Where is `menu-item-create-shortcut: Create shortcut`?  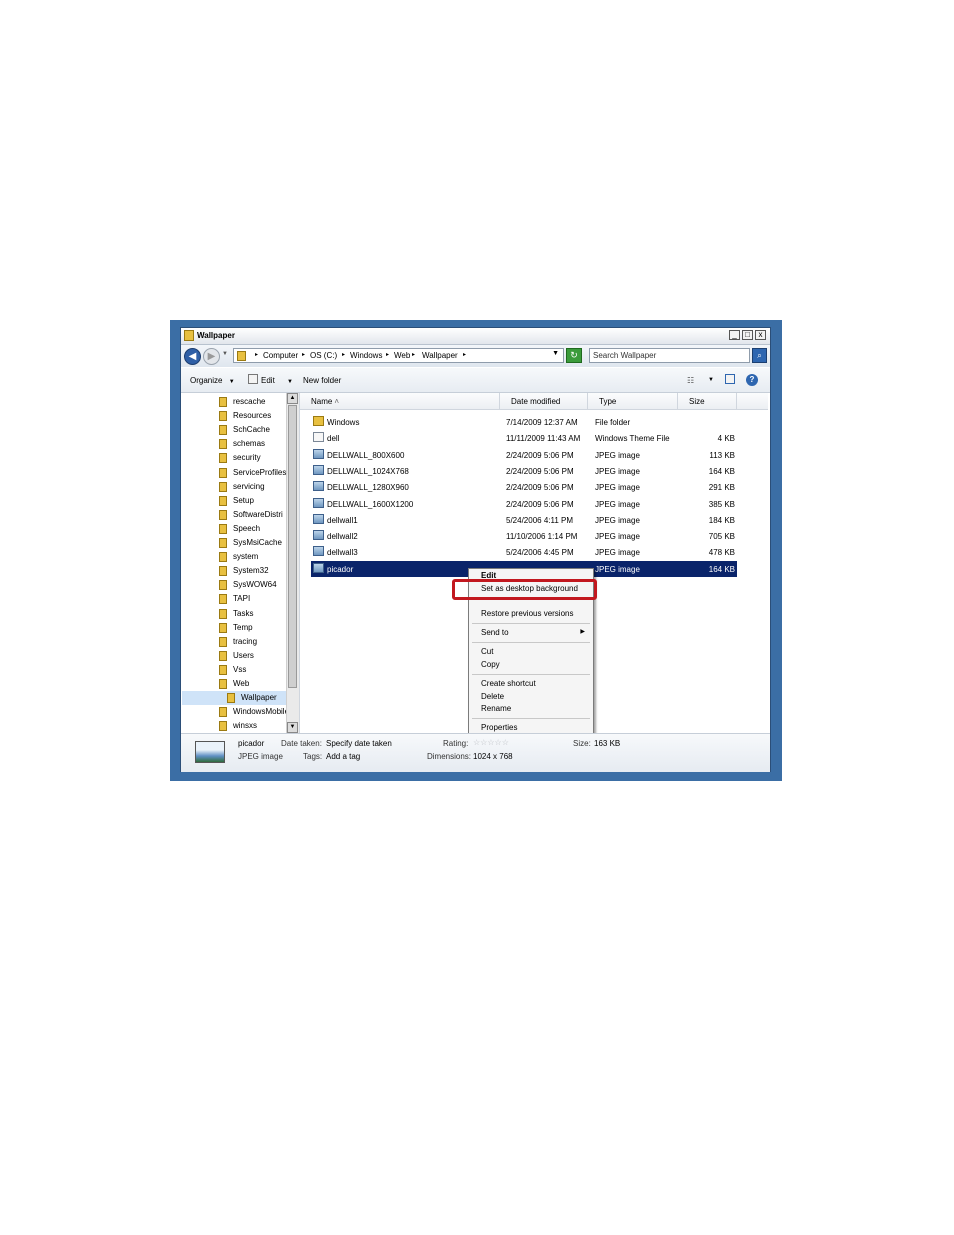 menu-item-create-shortcut: Create shortcut is located at coordinates (508, 685).